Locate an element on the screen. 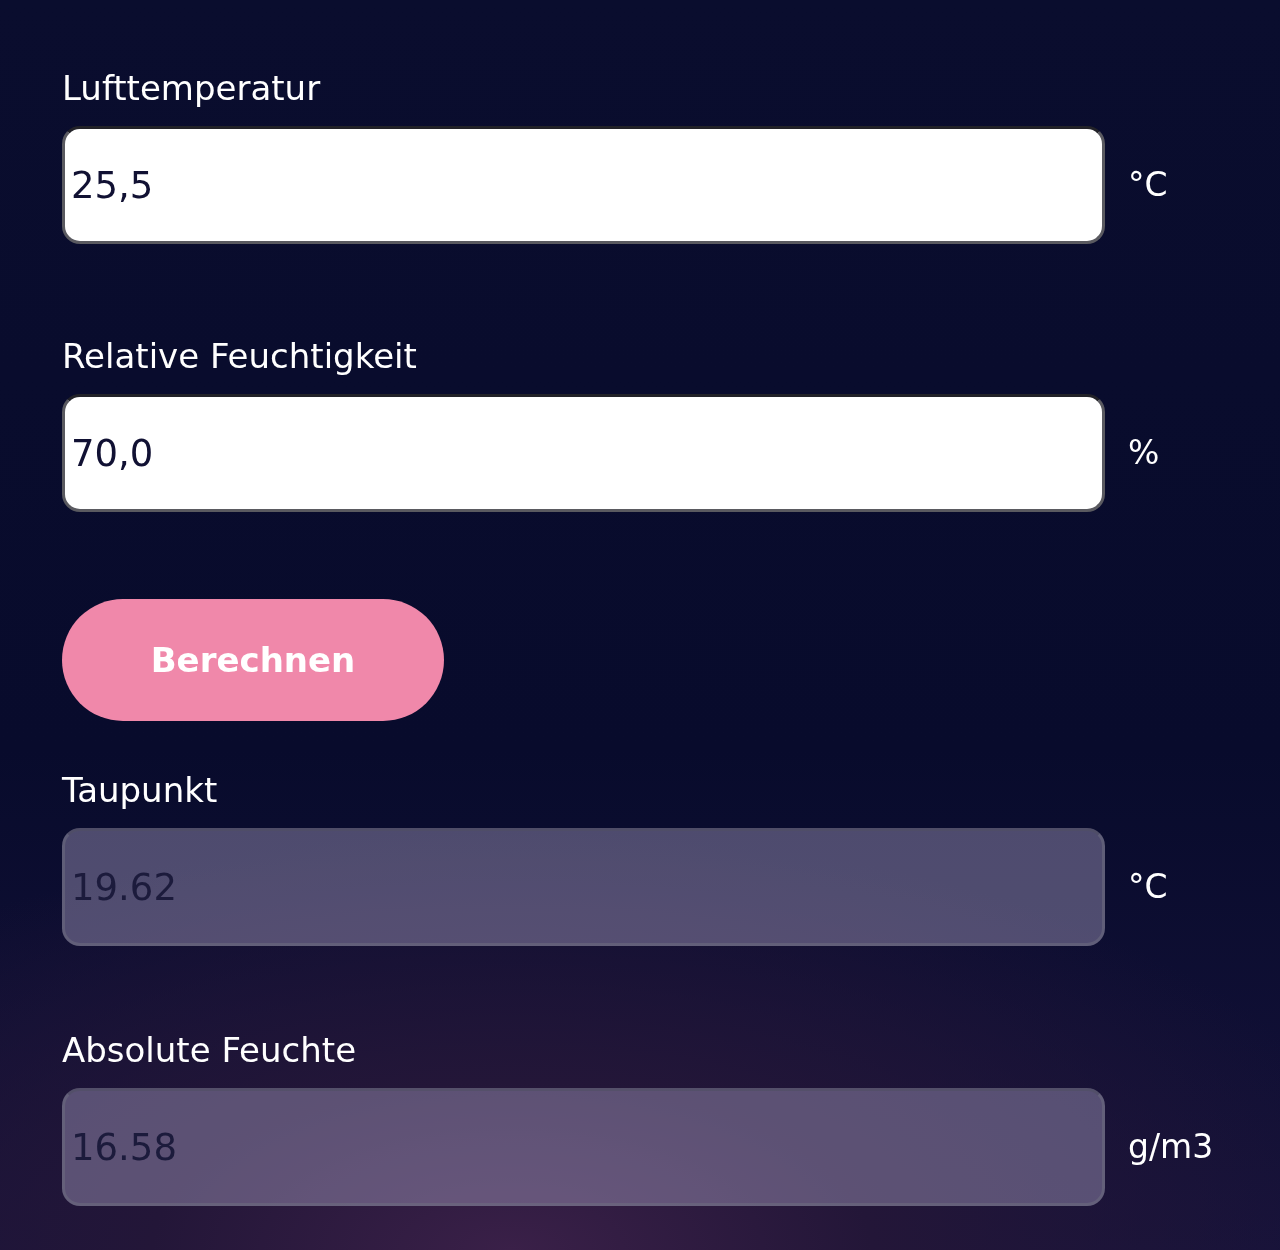 The image size is (1280, 1250). field-label: Lufttemperatur is located at coordinates (191, 88).